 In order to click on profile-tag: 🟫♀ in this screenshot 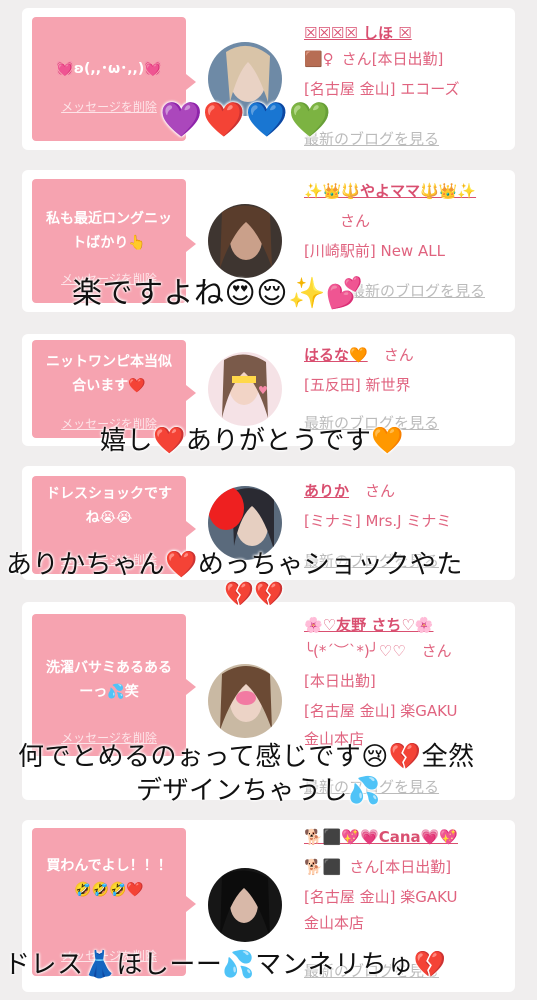, I will do `click(319, 59)`.